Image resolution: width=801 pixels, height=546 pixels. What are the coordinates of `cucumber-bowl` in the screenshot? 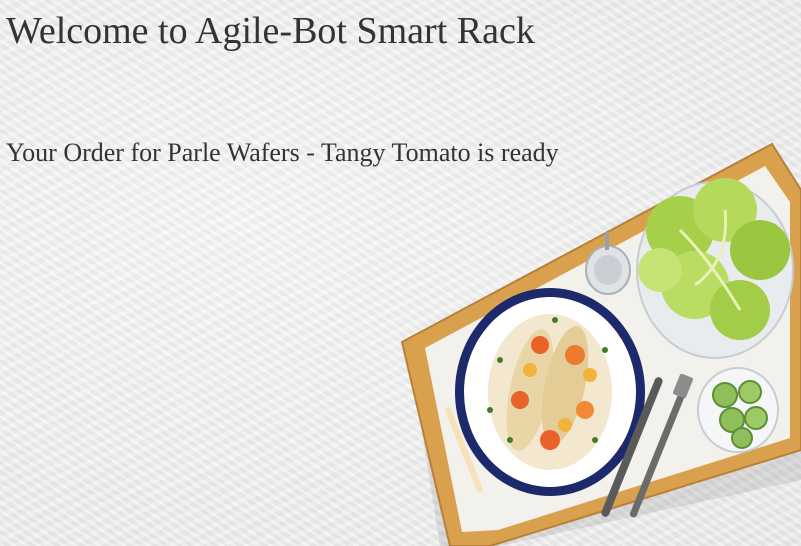 It's located at (738, 410).